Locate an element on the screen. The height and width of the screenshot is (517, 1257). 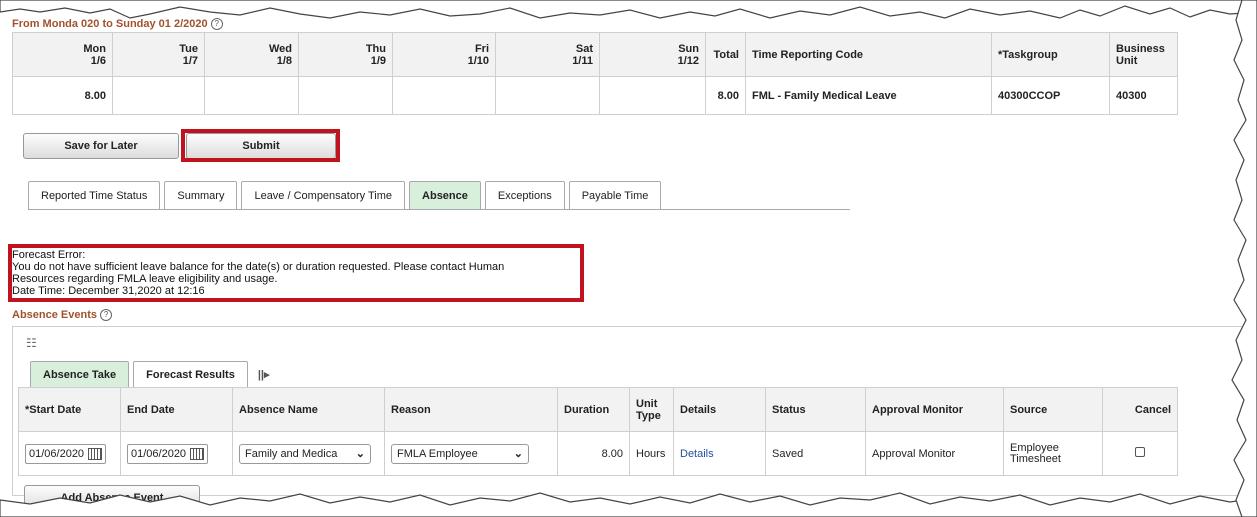
torn-edge-right is located at coordinates (1244, 258).